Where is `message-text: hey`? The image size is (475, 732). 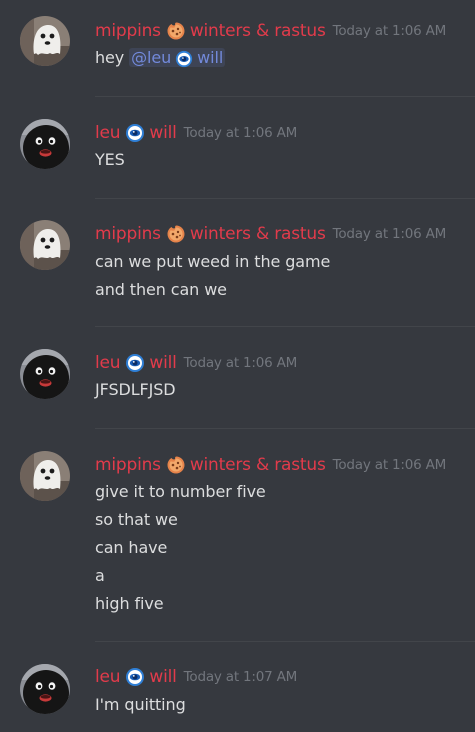 message-text: hey is located at coordinates (112, 57).